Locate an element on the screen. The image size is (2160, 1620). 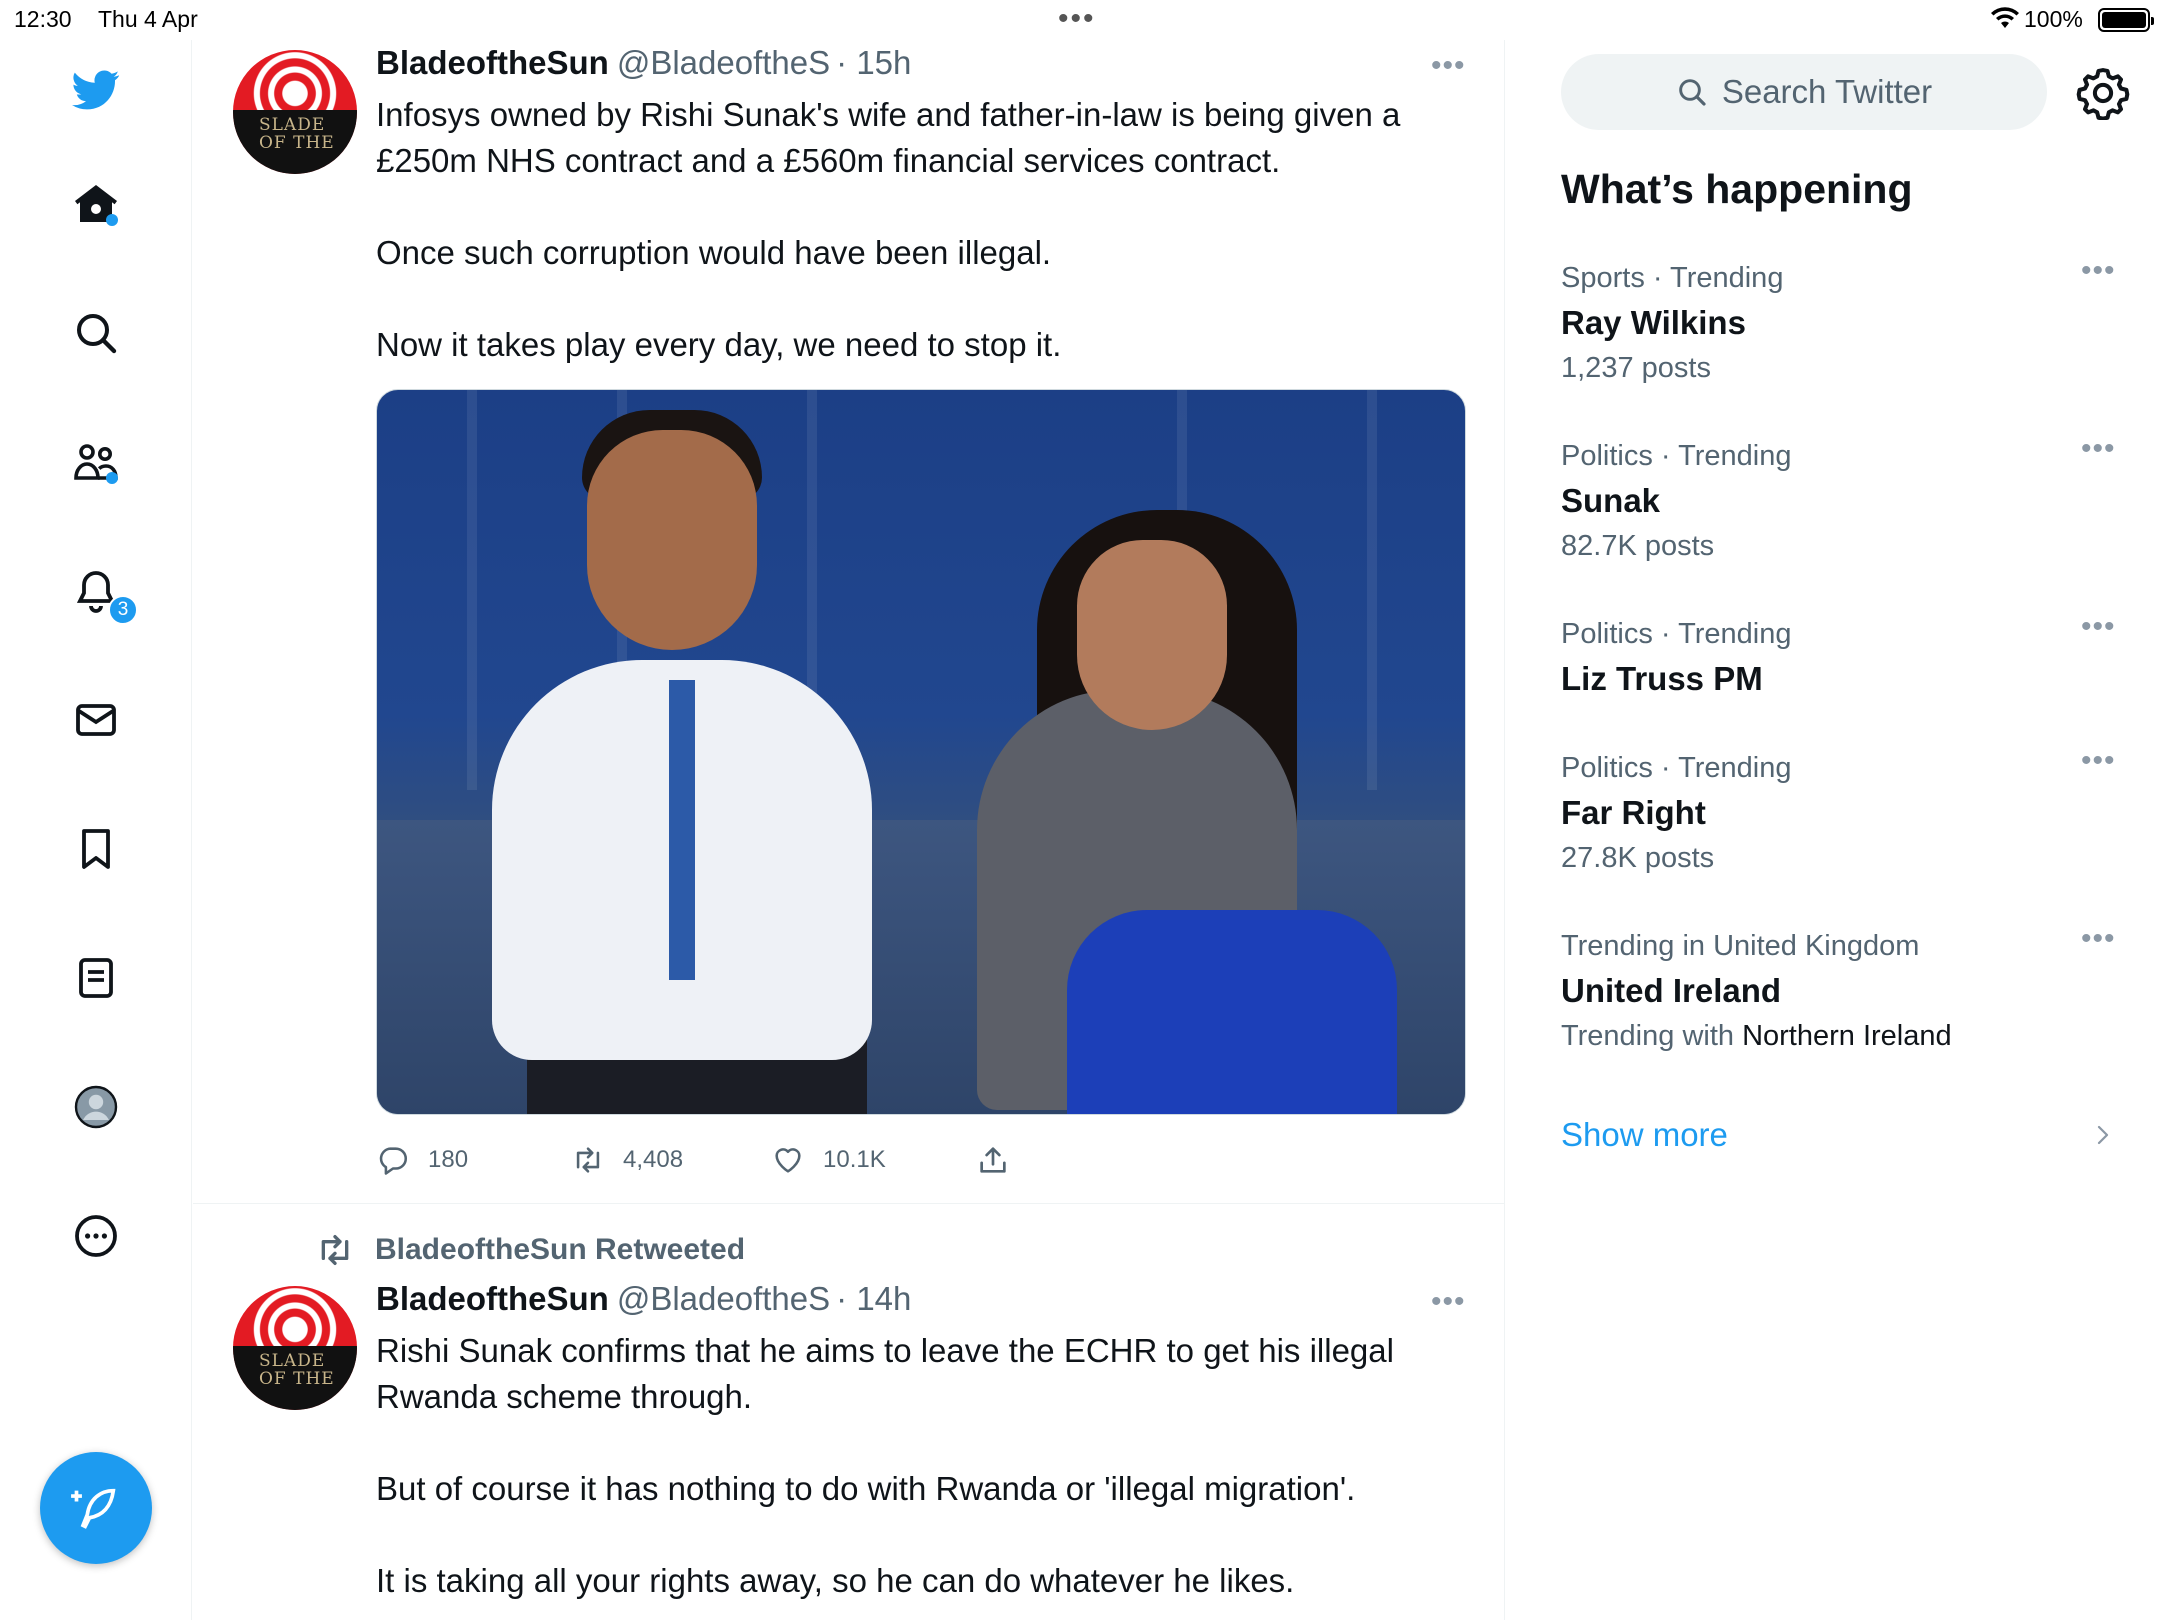
status-bar: 12:30 Thu 4 Apr ••• 100% is located at coordinates (1080, 20).